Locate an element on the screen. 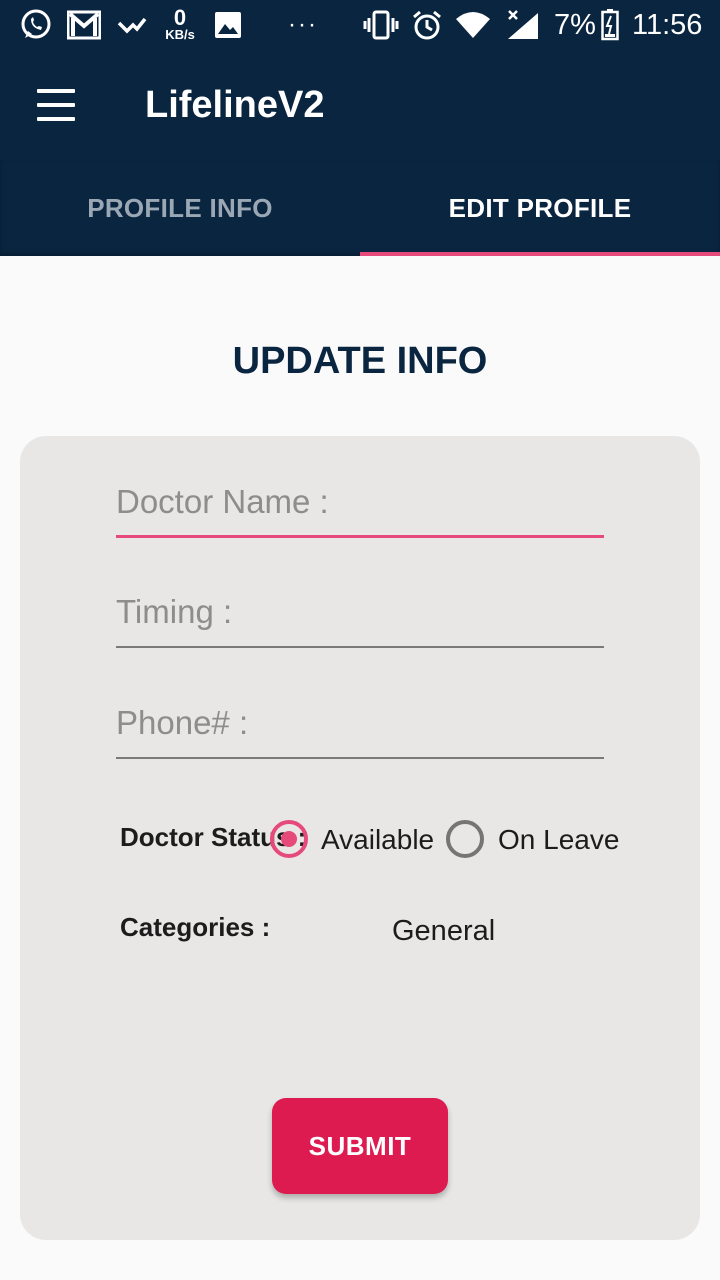  doctor-name-field is located at coordinates (360, 505).